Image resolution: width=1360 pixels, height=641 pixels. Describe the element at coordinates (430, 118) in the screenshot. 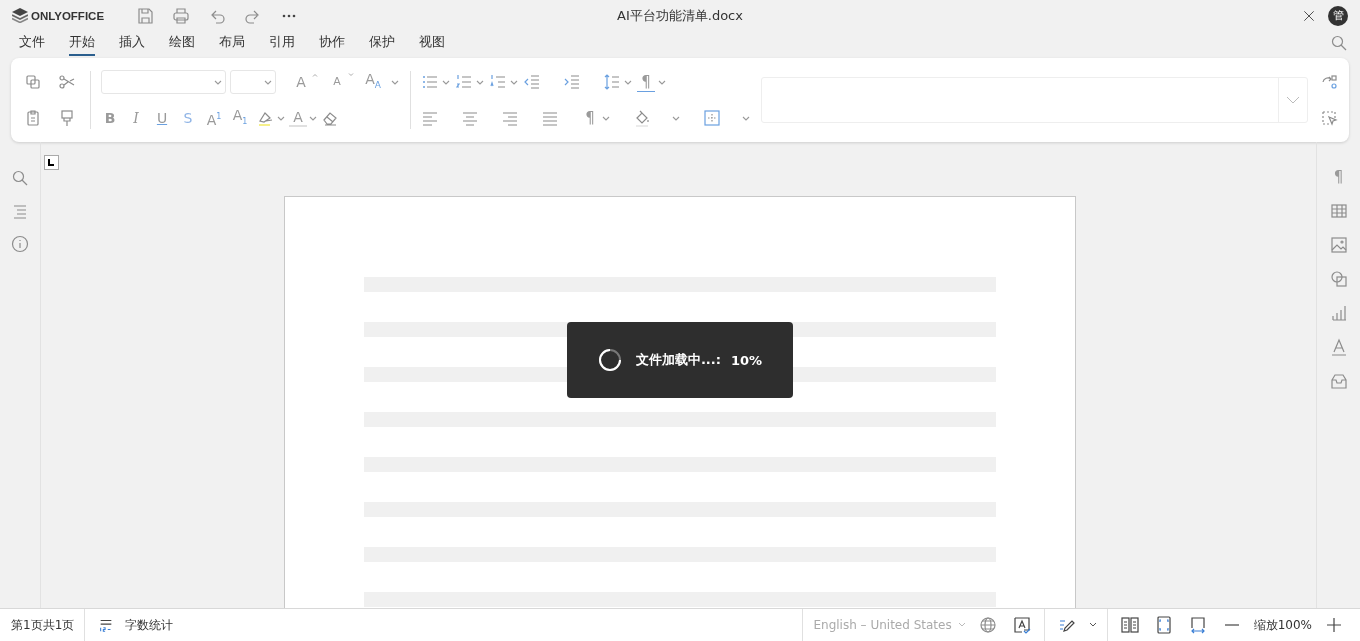

I see `align-left-icon` at that location.